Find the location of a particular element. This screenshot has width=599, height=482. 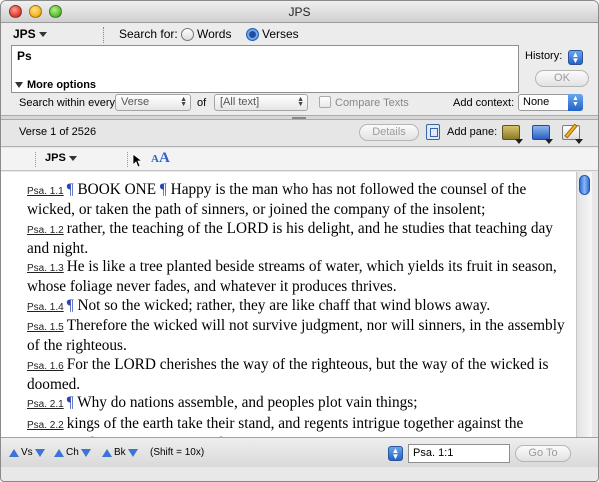

add-notes-pane-icon is located at coordinates (572, 133).